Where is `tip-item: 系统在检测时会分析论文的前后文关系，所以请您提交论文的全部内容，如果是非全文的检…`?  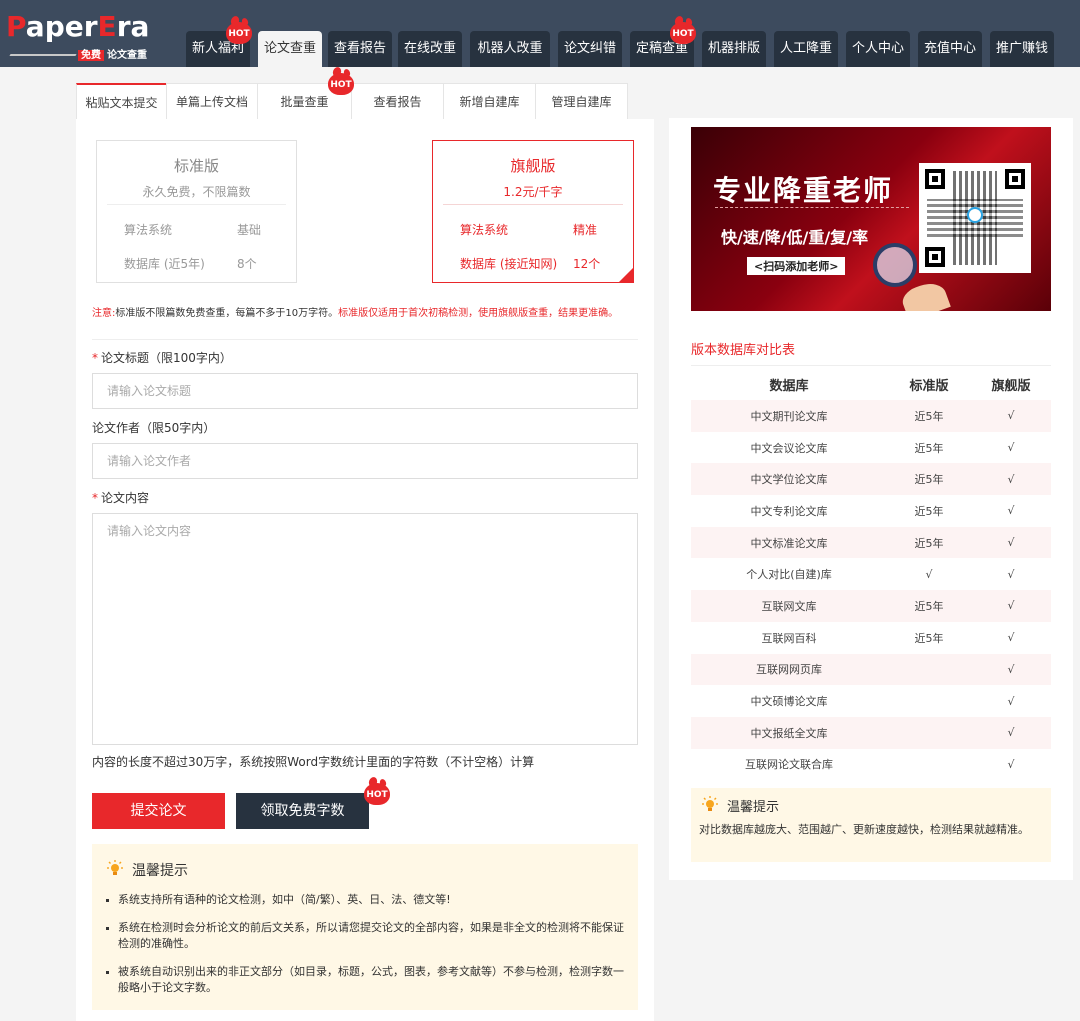 tip-item: 系统在检测时会分析论文的前后文关系，所以请您提交论文的全部内容，如果是非全文的检… is located at coordinates (366, 936).